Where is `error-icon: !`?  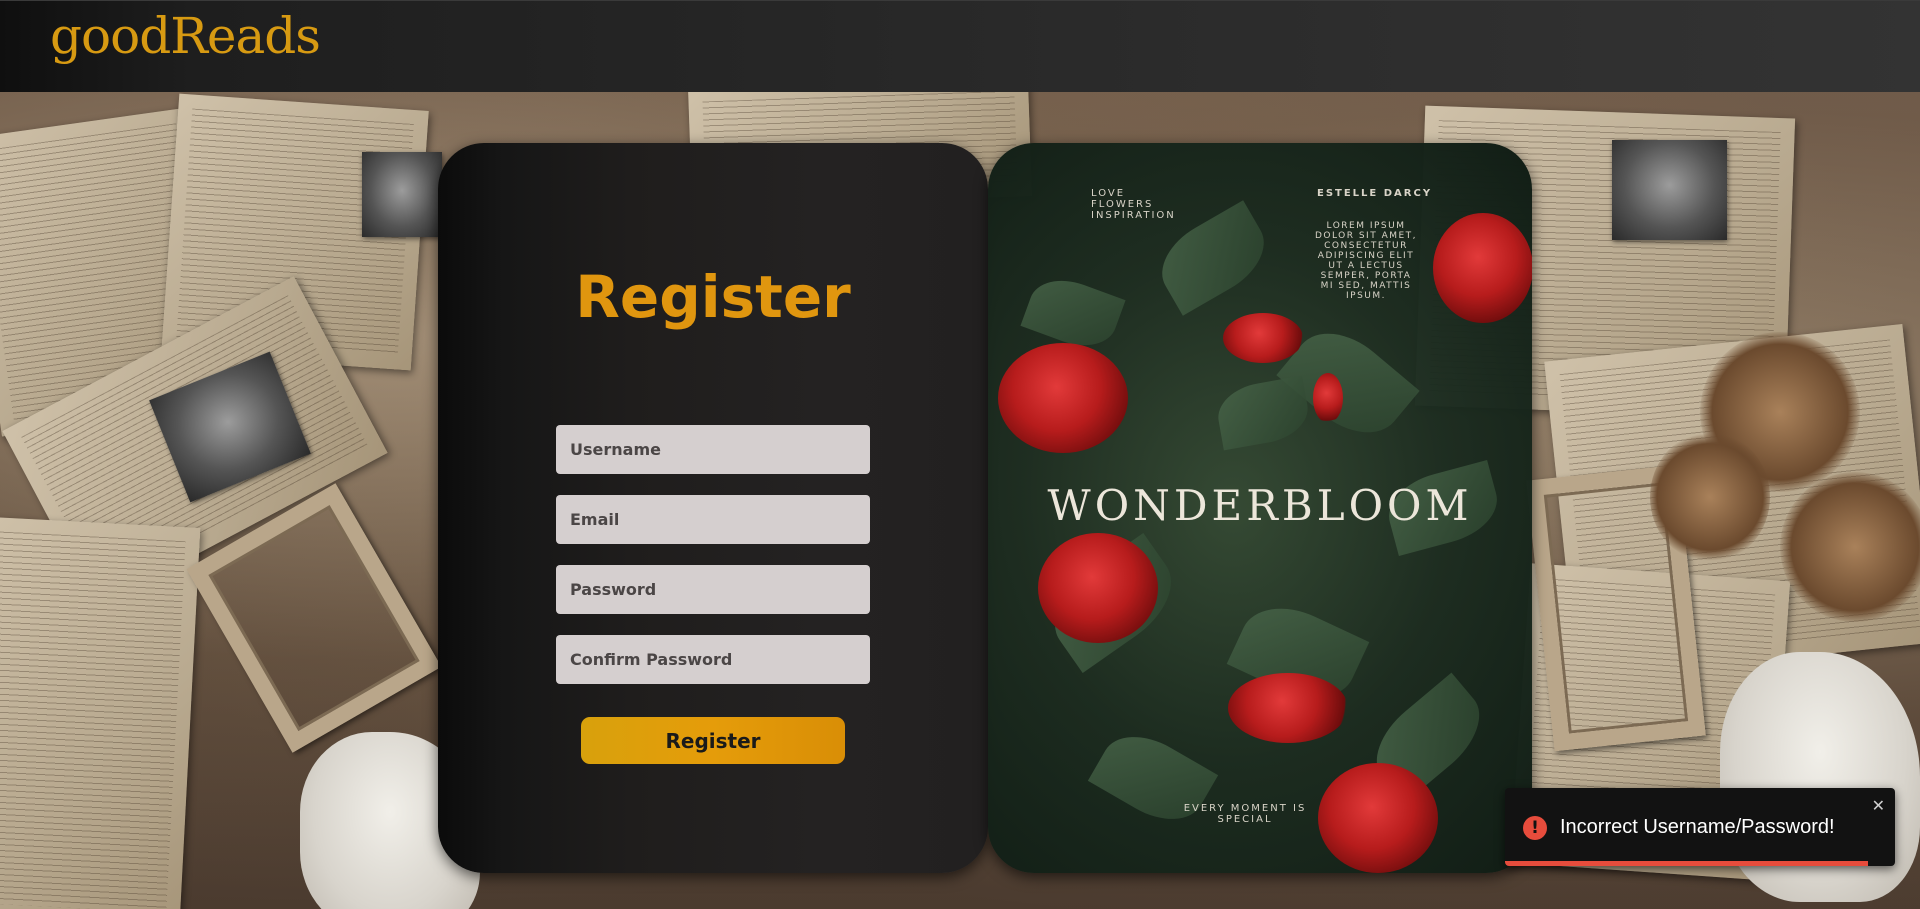 error-icon: ! is located at coordinates (1535, 828).